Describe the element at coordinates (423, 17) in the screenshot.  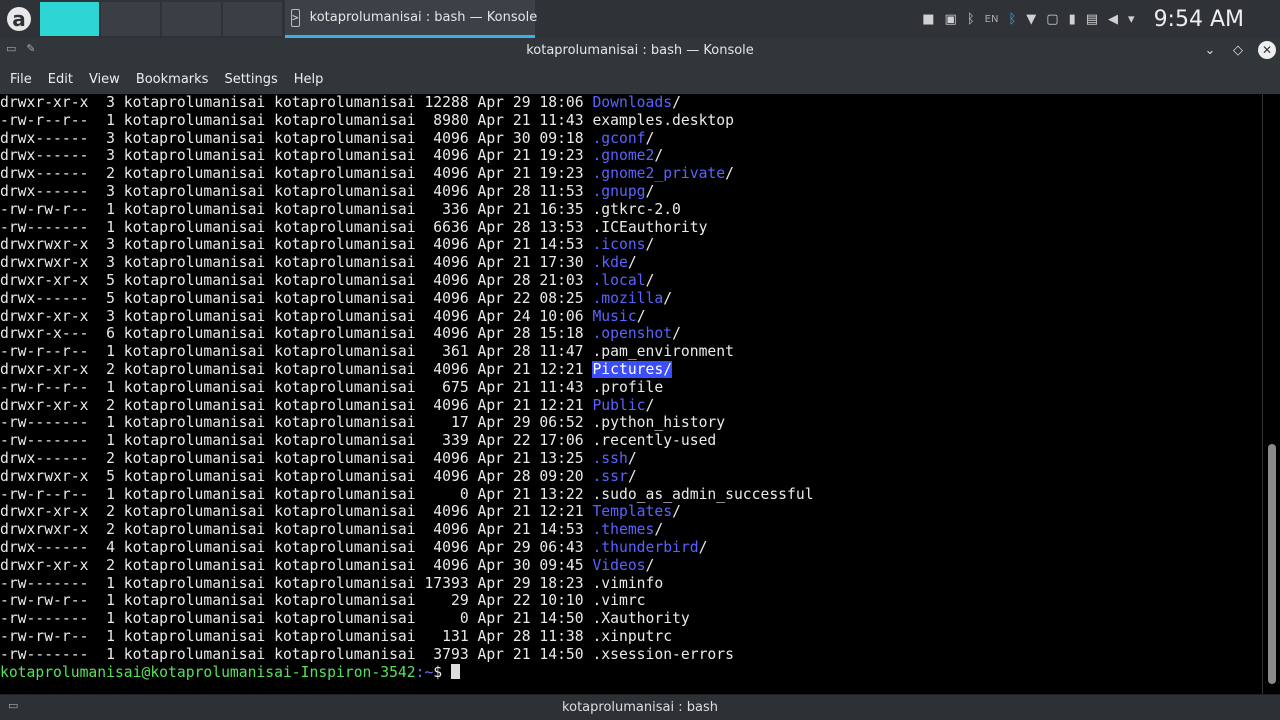
I see `taskbar-item-label: kotaprolumanisai : bash — Konsole` at that location.